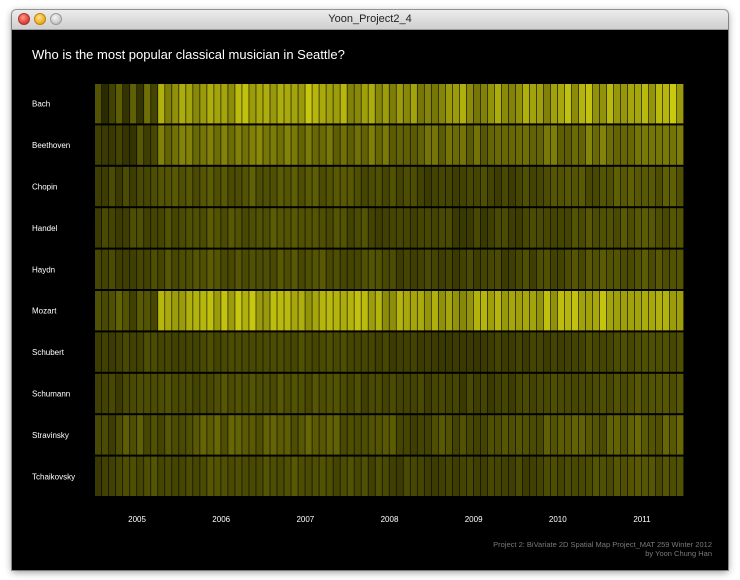 This screenshot has height=580, width=740. Describe the element at coordinates (45, 228) in the screenshot. I see `row-label: Handel` at that location.